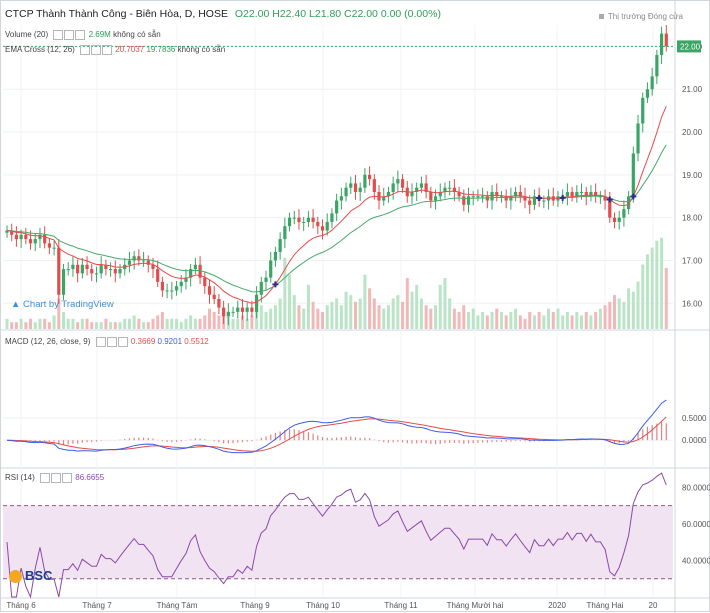 Image resolution: width=710 pixels, height=613 pixels. What do you see at coordinates (694, 440) in the screenshot?
I see `macd-tick-label: 0.0000` at bounding box center [694, 440].